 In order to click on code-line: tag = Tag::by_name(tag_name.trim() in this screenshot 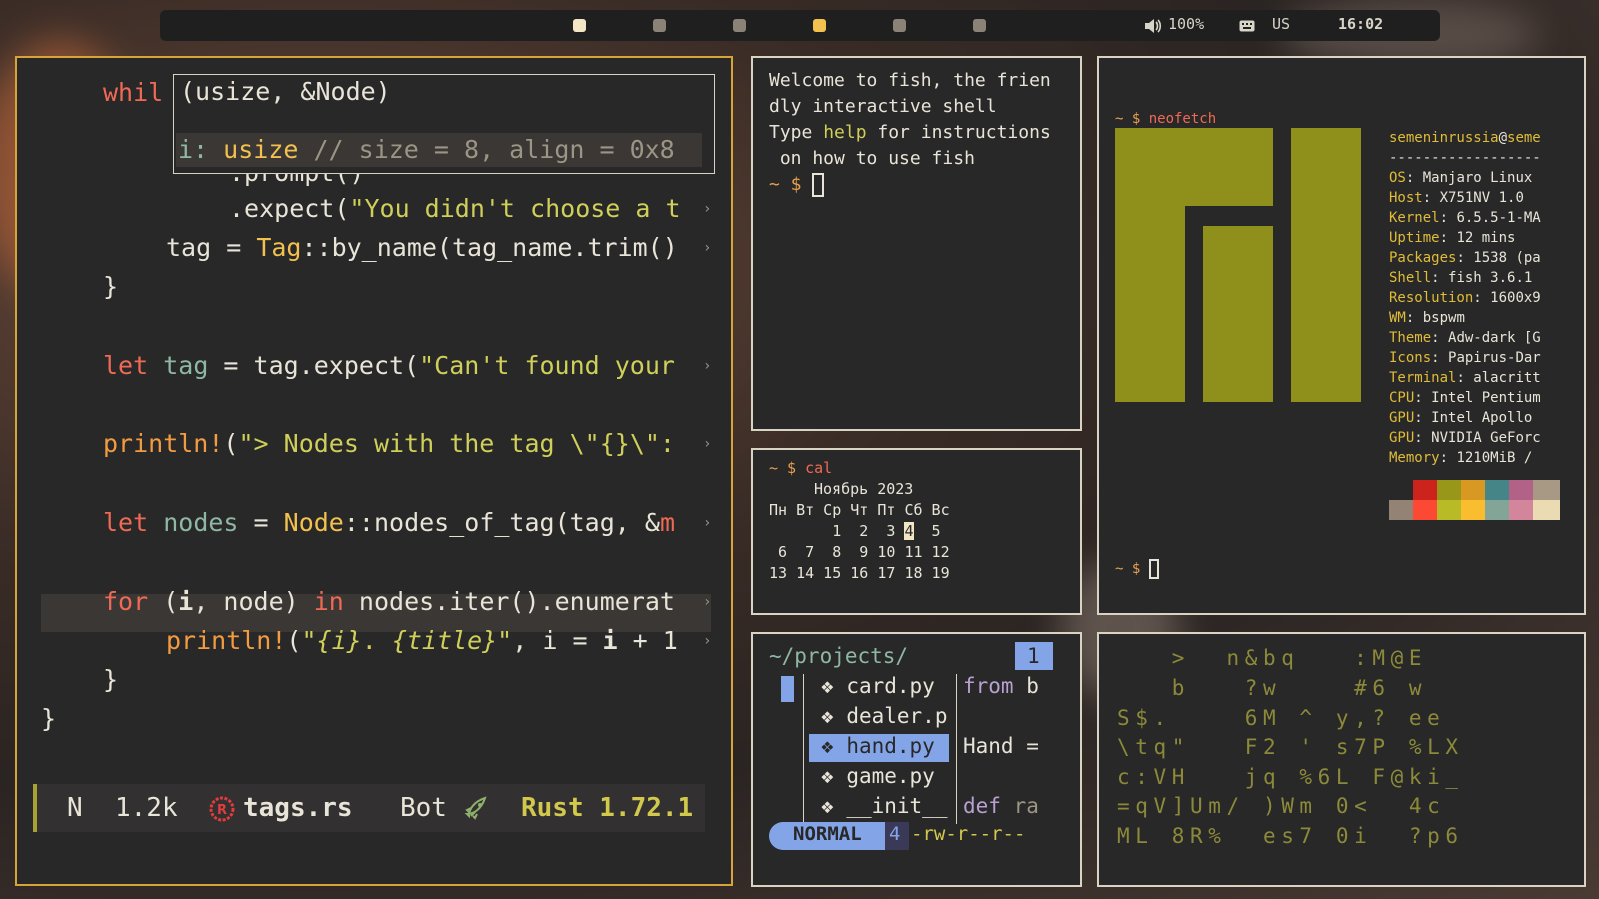, I will do `click(422, 248)`.